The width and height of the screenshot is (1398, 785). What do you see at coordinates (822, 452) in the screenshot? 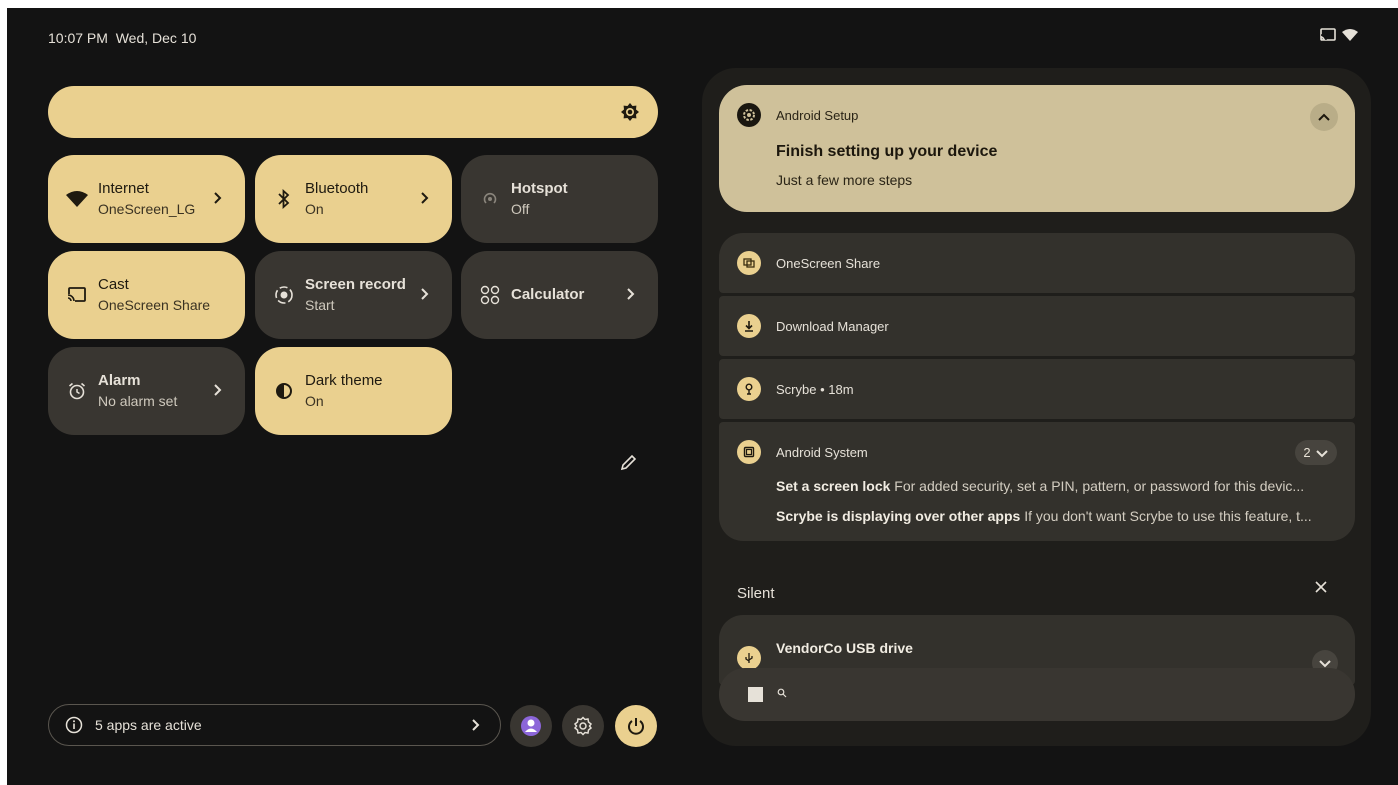
I see `notification-app-name: Android System` at bounding box center [822, 452].